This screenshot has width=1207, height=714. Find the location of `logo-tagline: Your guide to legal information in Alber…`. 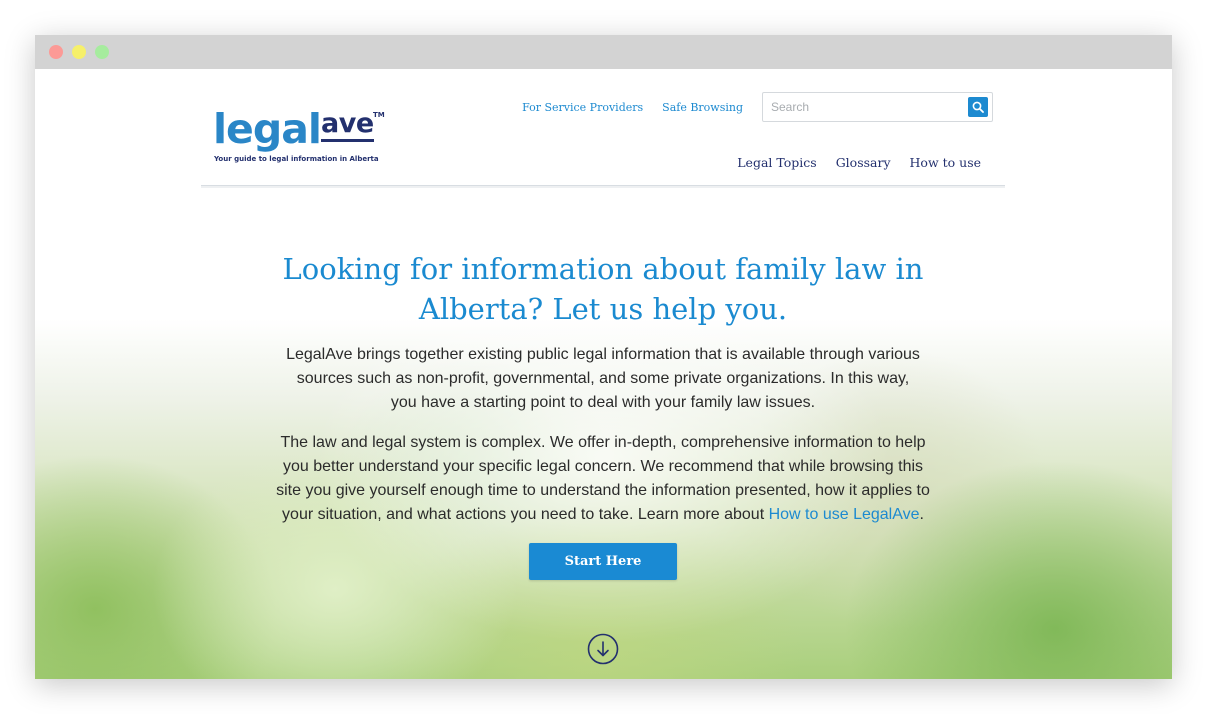

logo-tagline: Your guide to legal information in Alber… is located at coordinates (296, 159).